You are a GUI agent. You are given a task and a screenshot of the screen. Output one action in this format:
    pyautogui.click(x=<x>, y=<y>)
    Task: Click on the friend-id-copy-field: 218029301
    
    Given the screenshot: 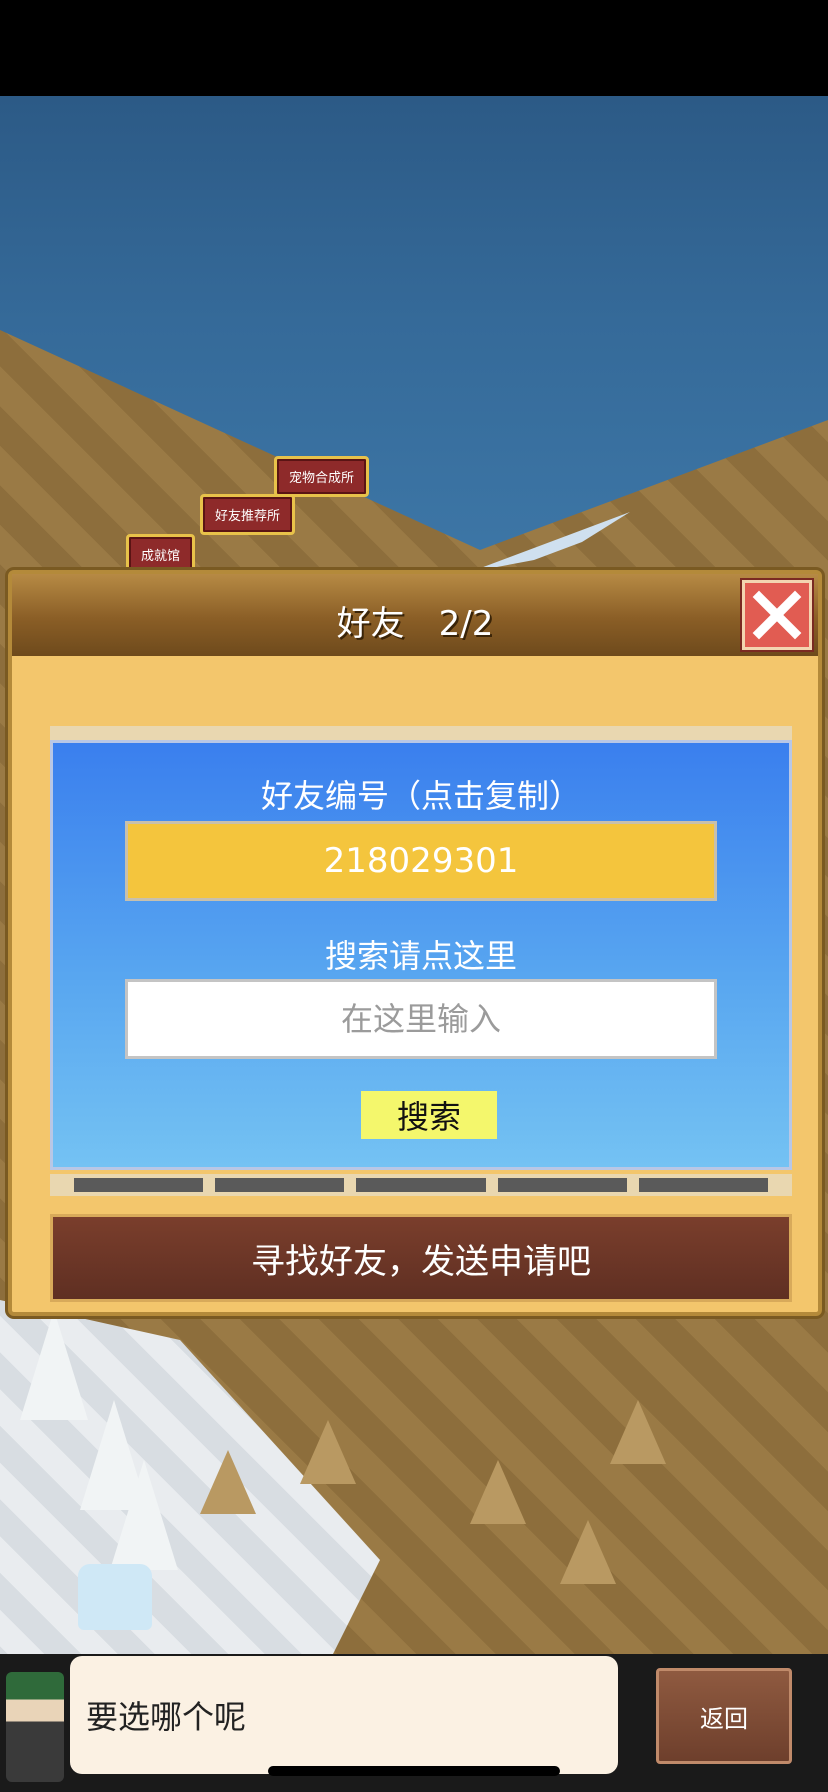 What is the action you would take?
    pyautogui.click(x=421, y=861)
    